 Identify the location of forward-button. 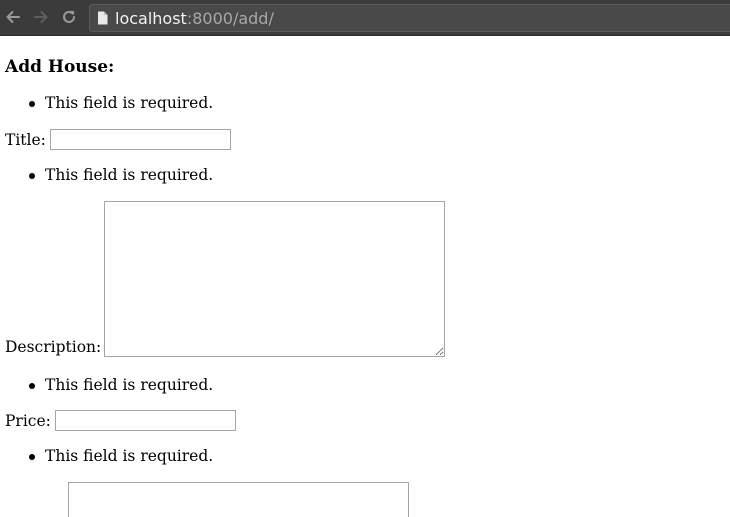
(41, 17).